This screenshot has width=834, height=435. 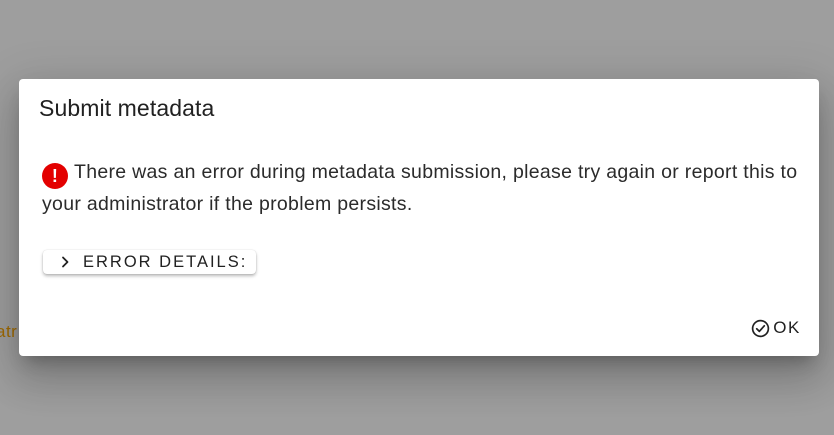 What do you see at coordinates (55, 176) in the screenshot?
I see `error-icon: !` at bounding box center [55, 176].